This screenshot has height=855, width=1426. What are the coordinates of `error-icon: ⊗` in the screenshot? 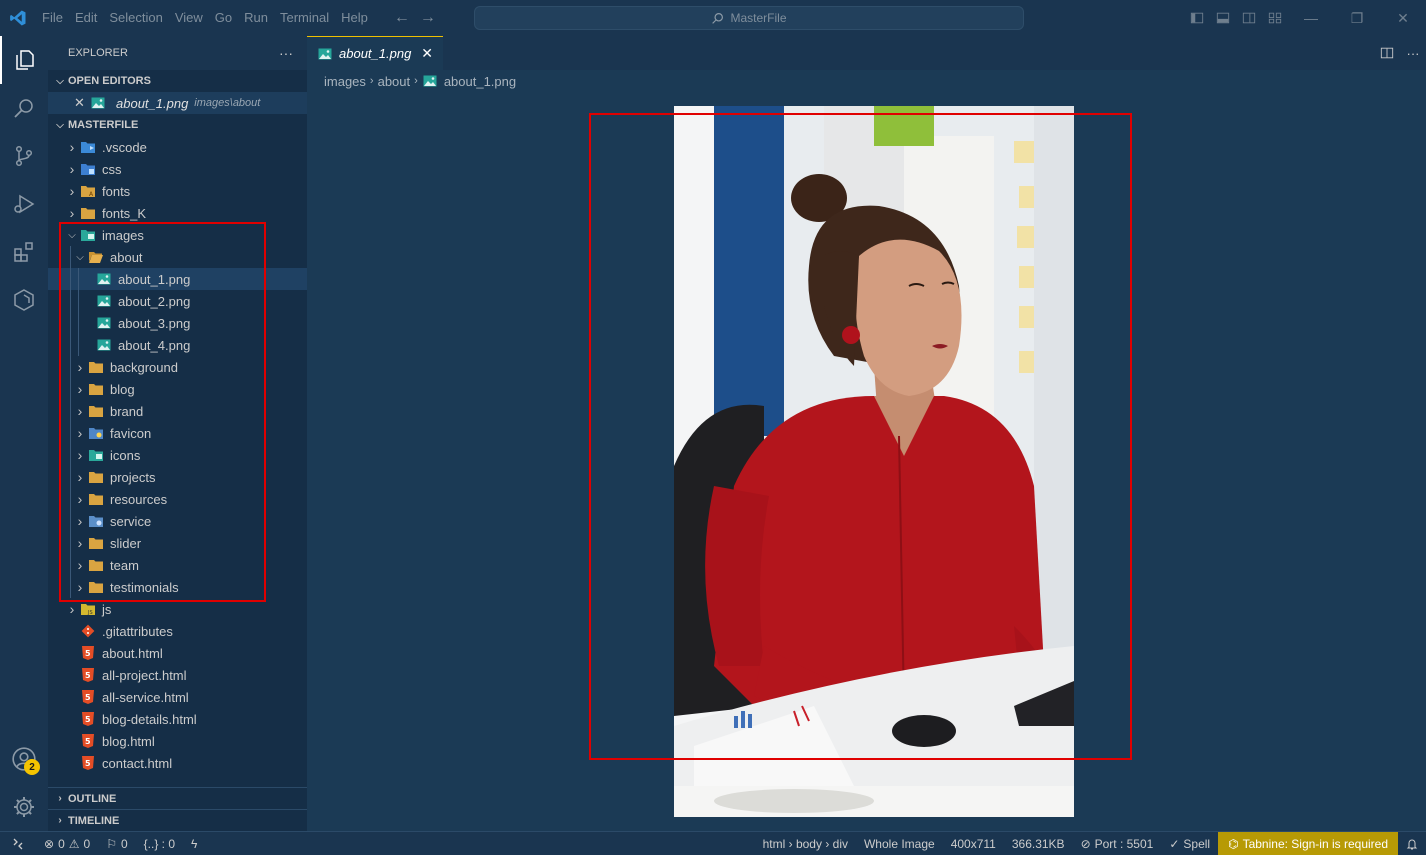 It's located at (49, 843).